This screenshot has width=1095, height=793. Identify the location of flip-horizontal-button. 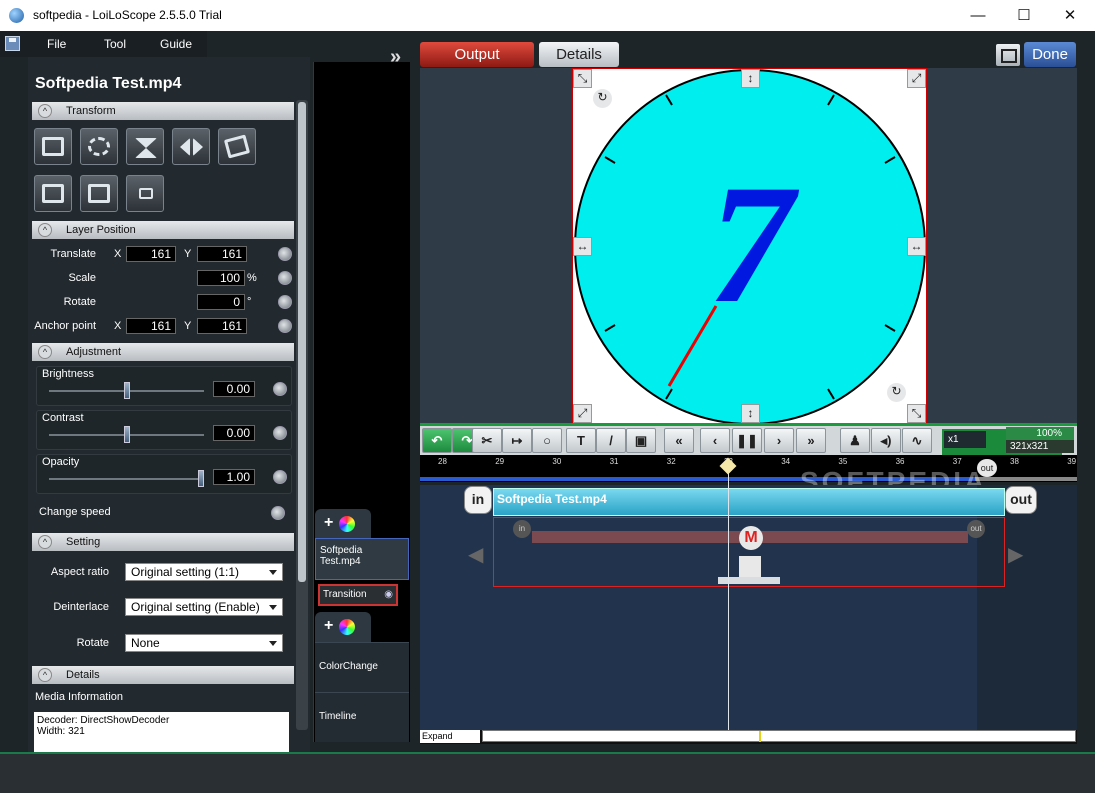
(191, 146).